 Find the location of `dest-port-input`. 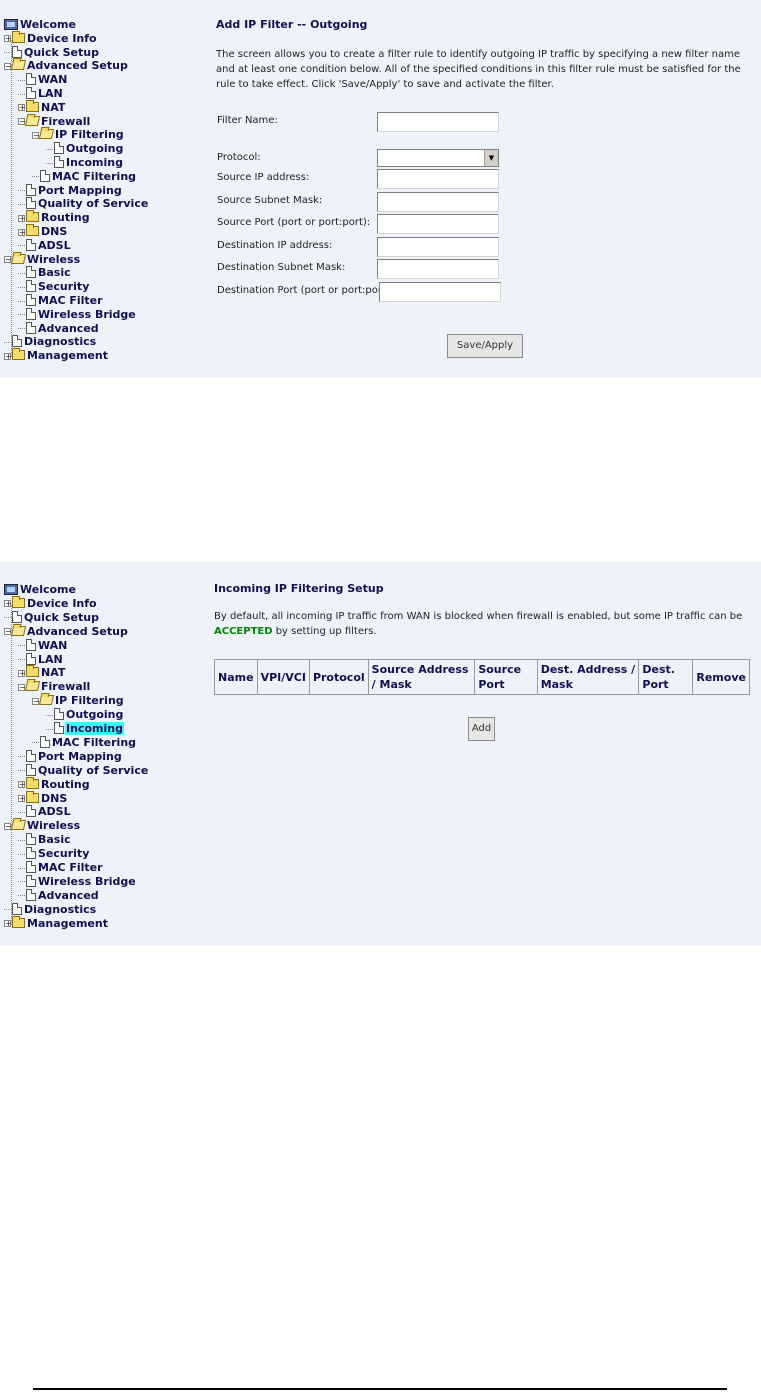

dest-port-input is located at coordinates (440, 292).